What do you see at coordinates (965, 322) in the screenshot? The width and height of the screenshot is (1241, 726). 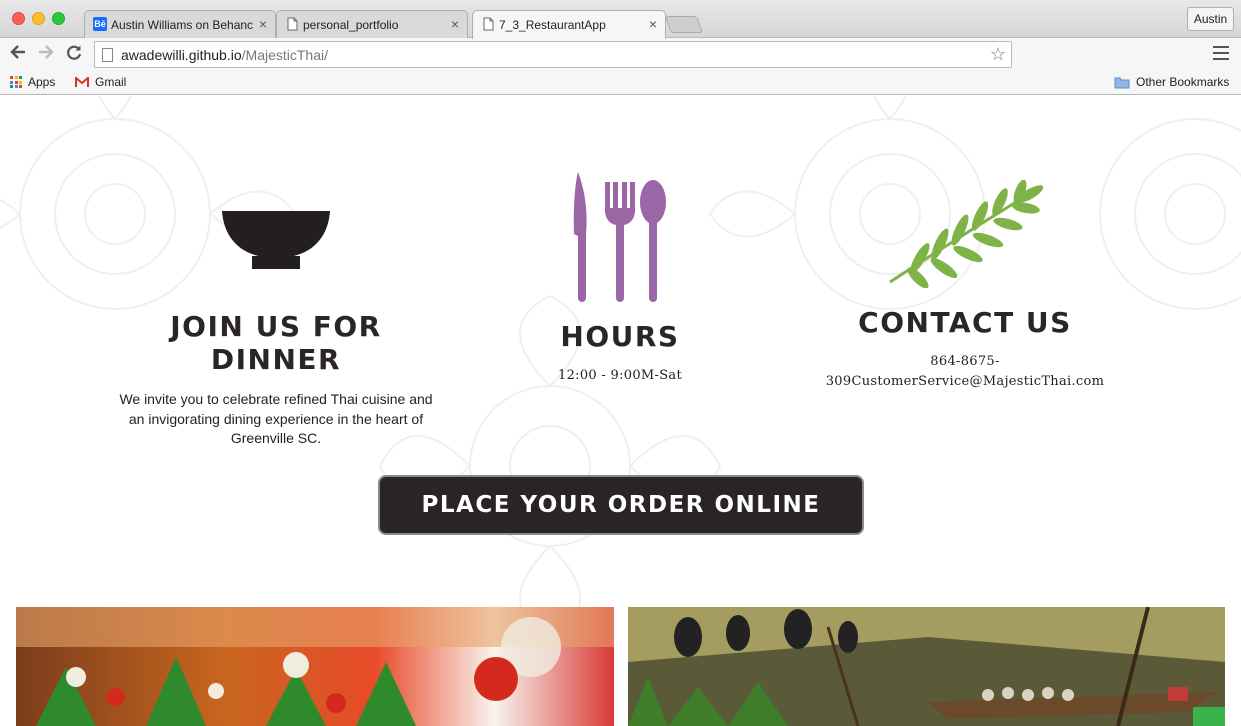 I see `contact-title: CONTACT US` at bounding box center [965, 322].